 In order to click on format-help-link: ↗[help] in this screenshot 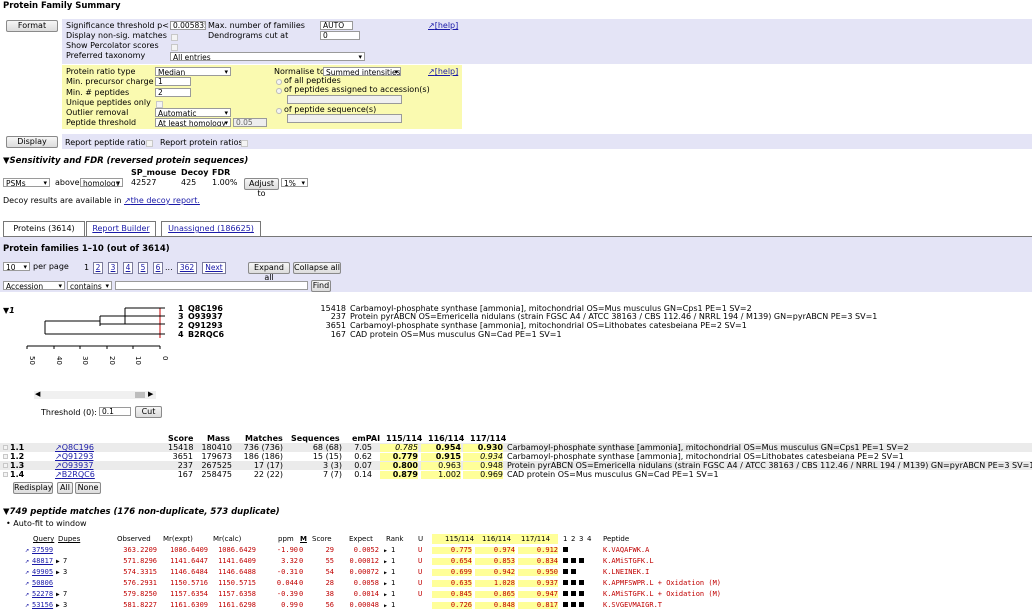, I will do `click(443, 26)`.